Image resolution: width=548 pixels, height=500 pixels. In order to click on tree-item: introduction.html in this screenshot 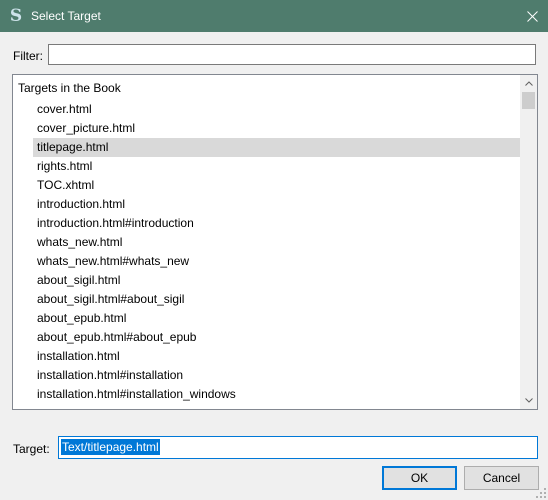, I will do `click(277, 204)`.